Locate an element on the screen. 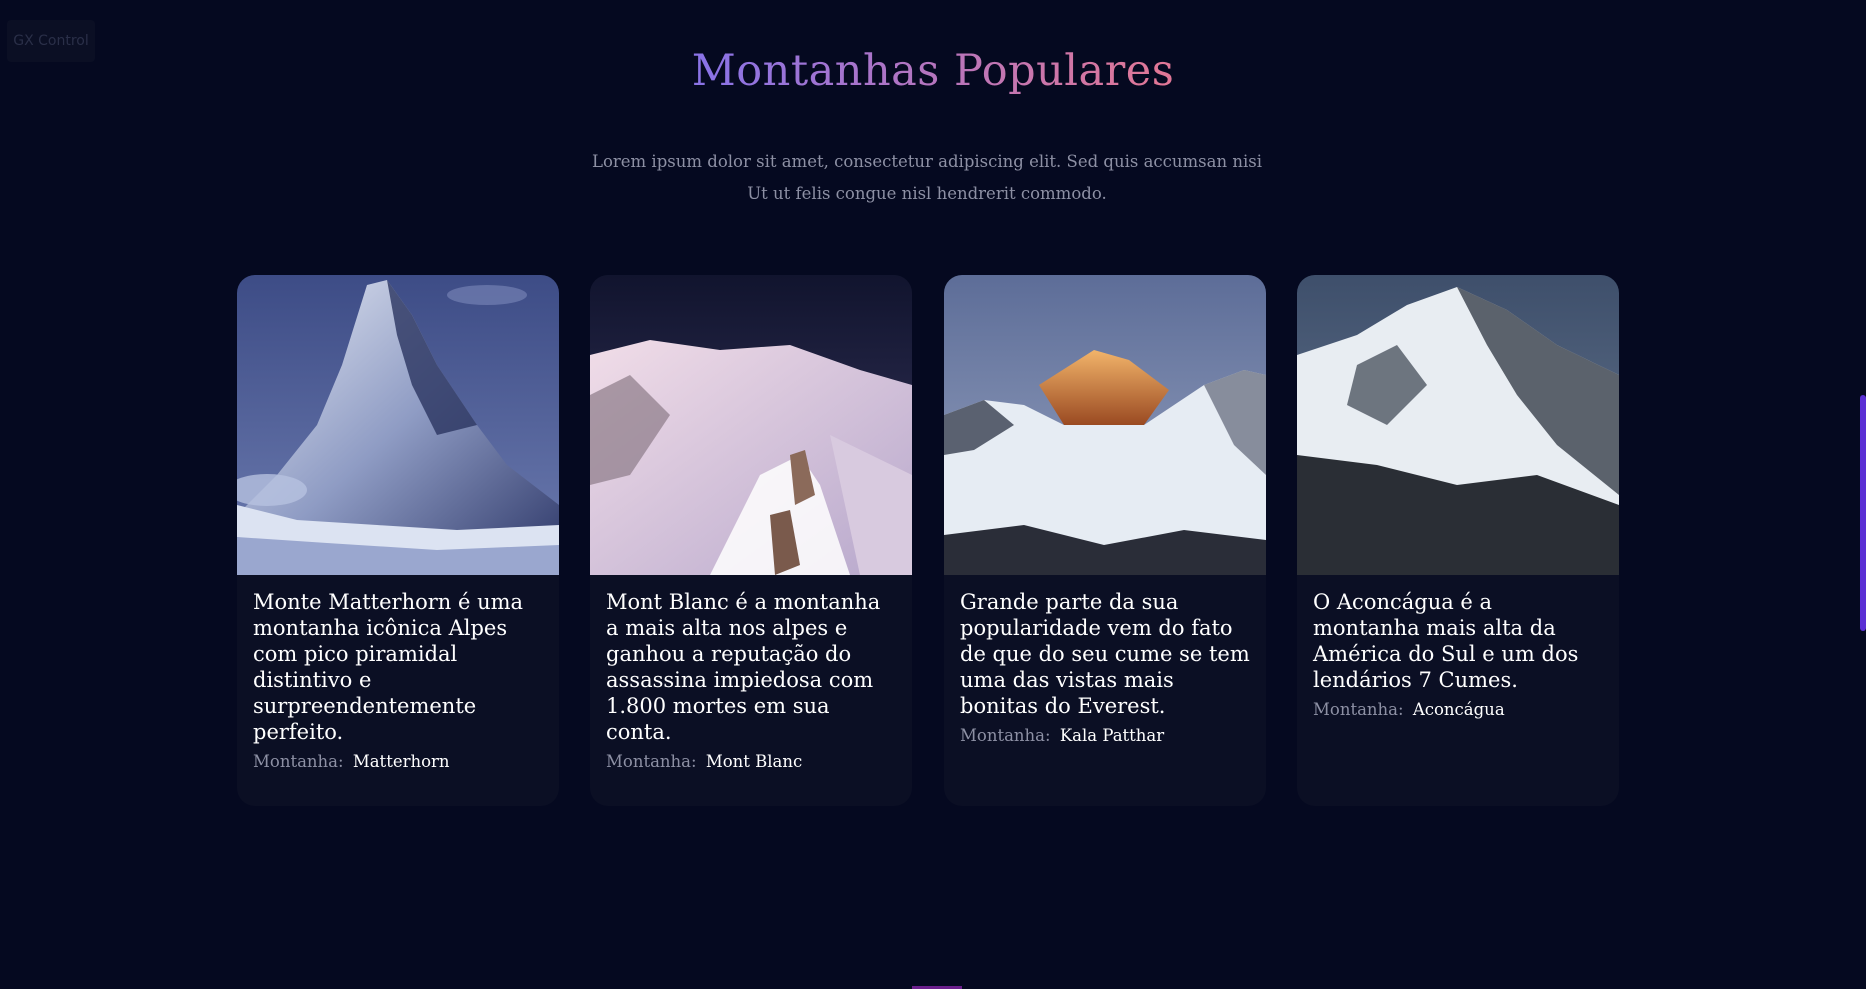  card-meta: Montanha: Kala Patthar is located at coordinates (1105, 736).